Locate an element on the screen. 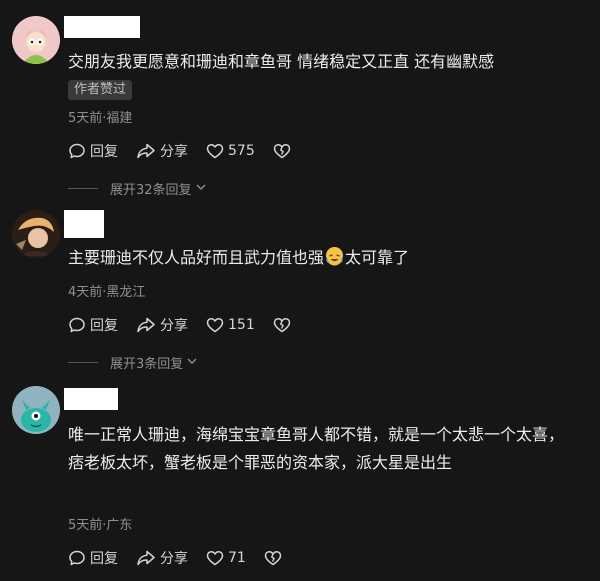 The height and width of the screenshot is (581, 600). comment-text-after: 太可靠了 is located at coordinates (377, 257).